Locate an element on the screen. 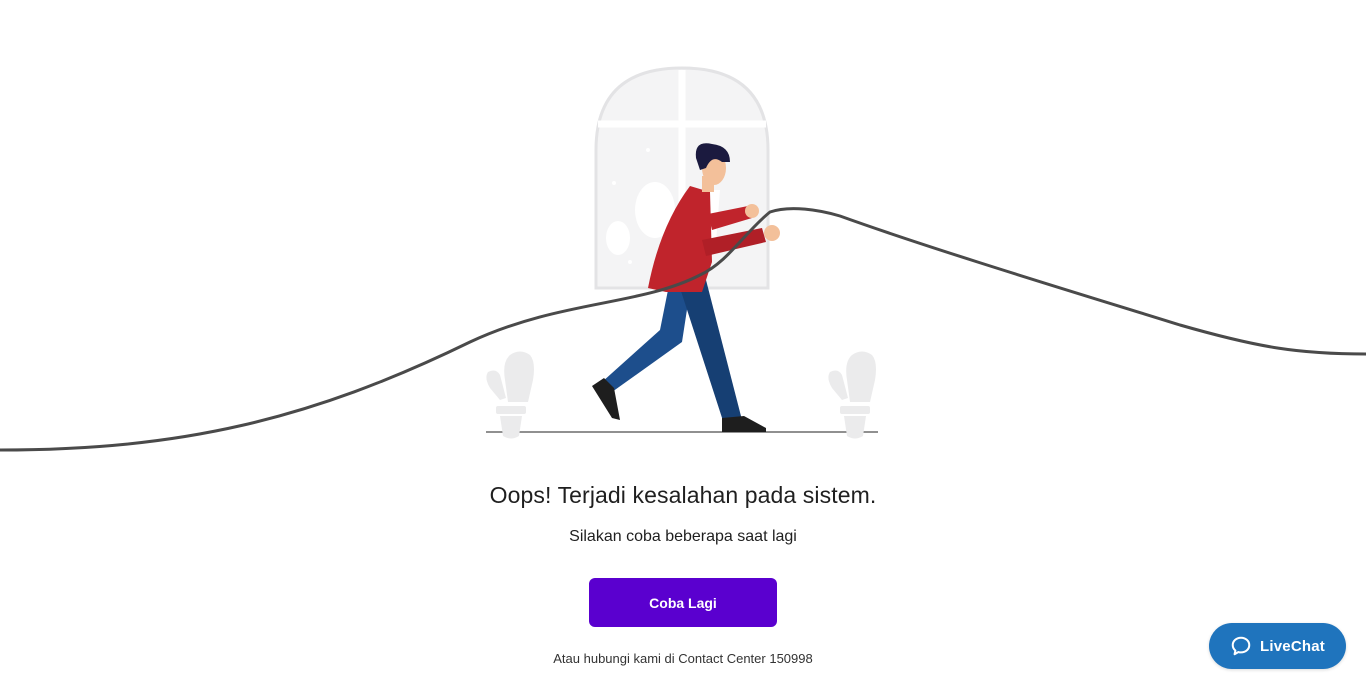 Image resolution: width=1366 pixels, height=683 pixels. error-subtitle: Silakan coba beberapa saat lagi is located at coordinates (683, 536).